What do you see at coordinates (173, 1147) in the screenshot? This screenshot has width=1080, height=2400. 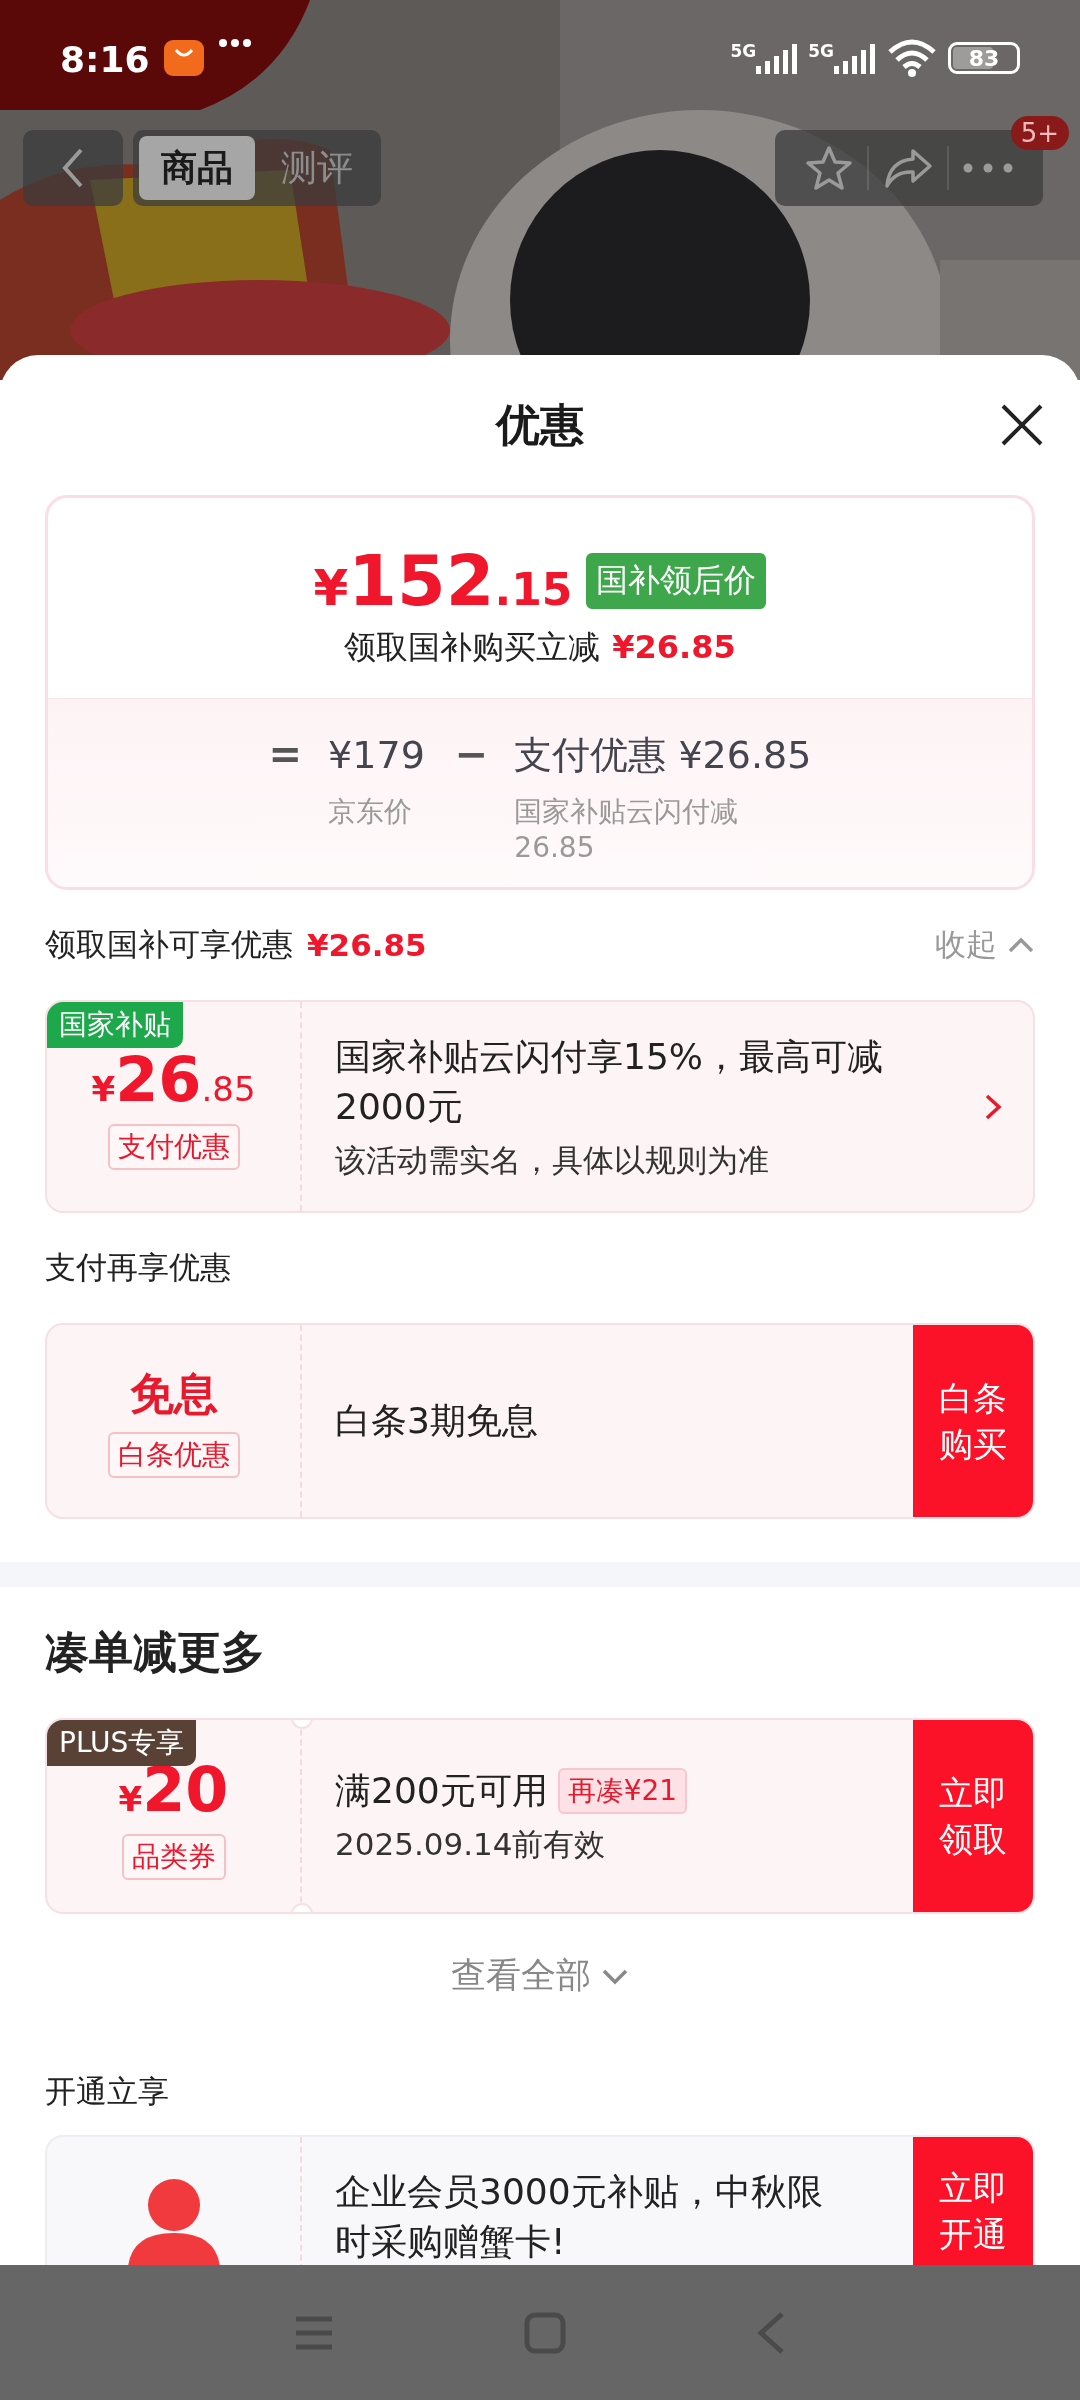 I see `coupon-type-tag: 支付优惠` at bounding box center [173, 1147].